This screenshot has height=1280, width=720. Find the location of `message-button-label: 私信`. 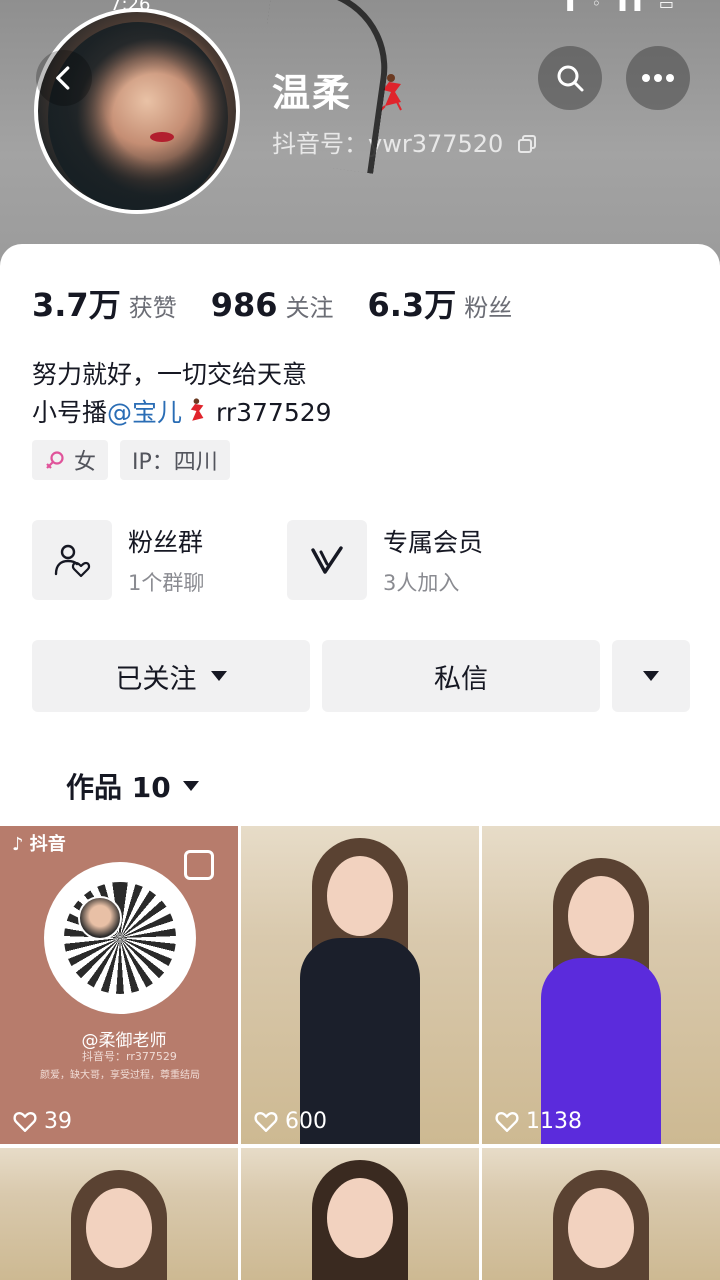

message-button-label: 私信 is located at coordinates (461, 679).